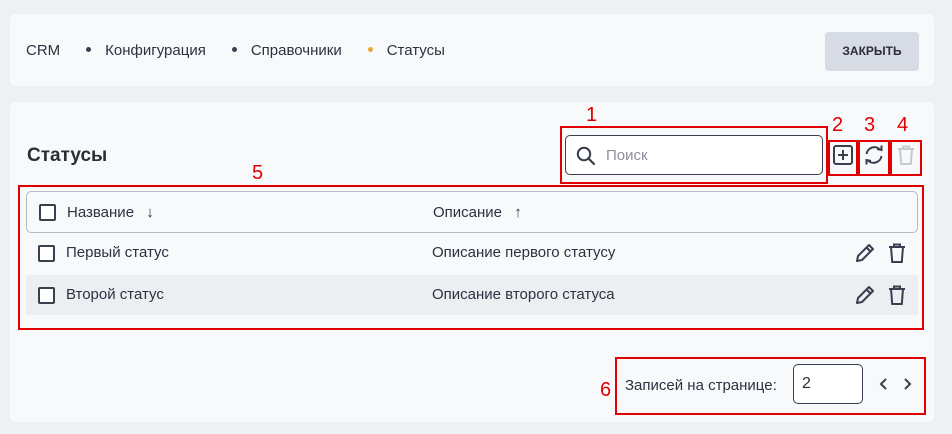 The height and width of the screenshot is (434, 952). Describe the element at coordinates (155, 50) in the screenshot. I see `breadcrumb-configuration: Конфигурация` at that location.